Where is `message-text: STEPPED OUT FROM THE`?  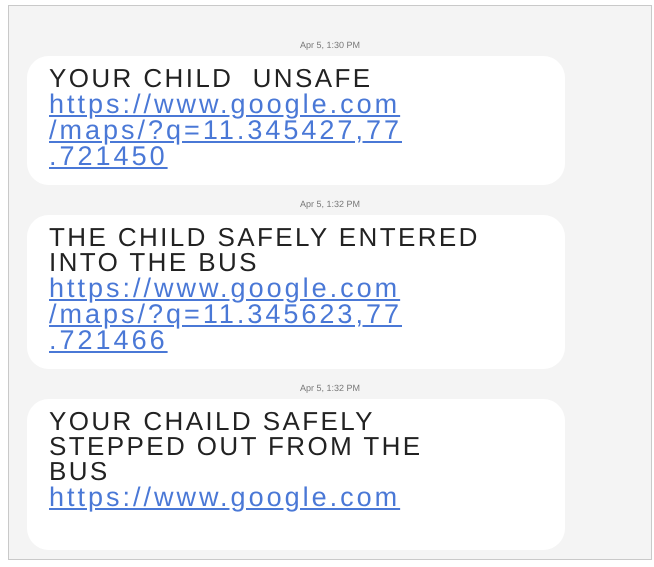
message-text: STEPPED OUT FROM THE is located at coordinates (236, 446).